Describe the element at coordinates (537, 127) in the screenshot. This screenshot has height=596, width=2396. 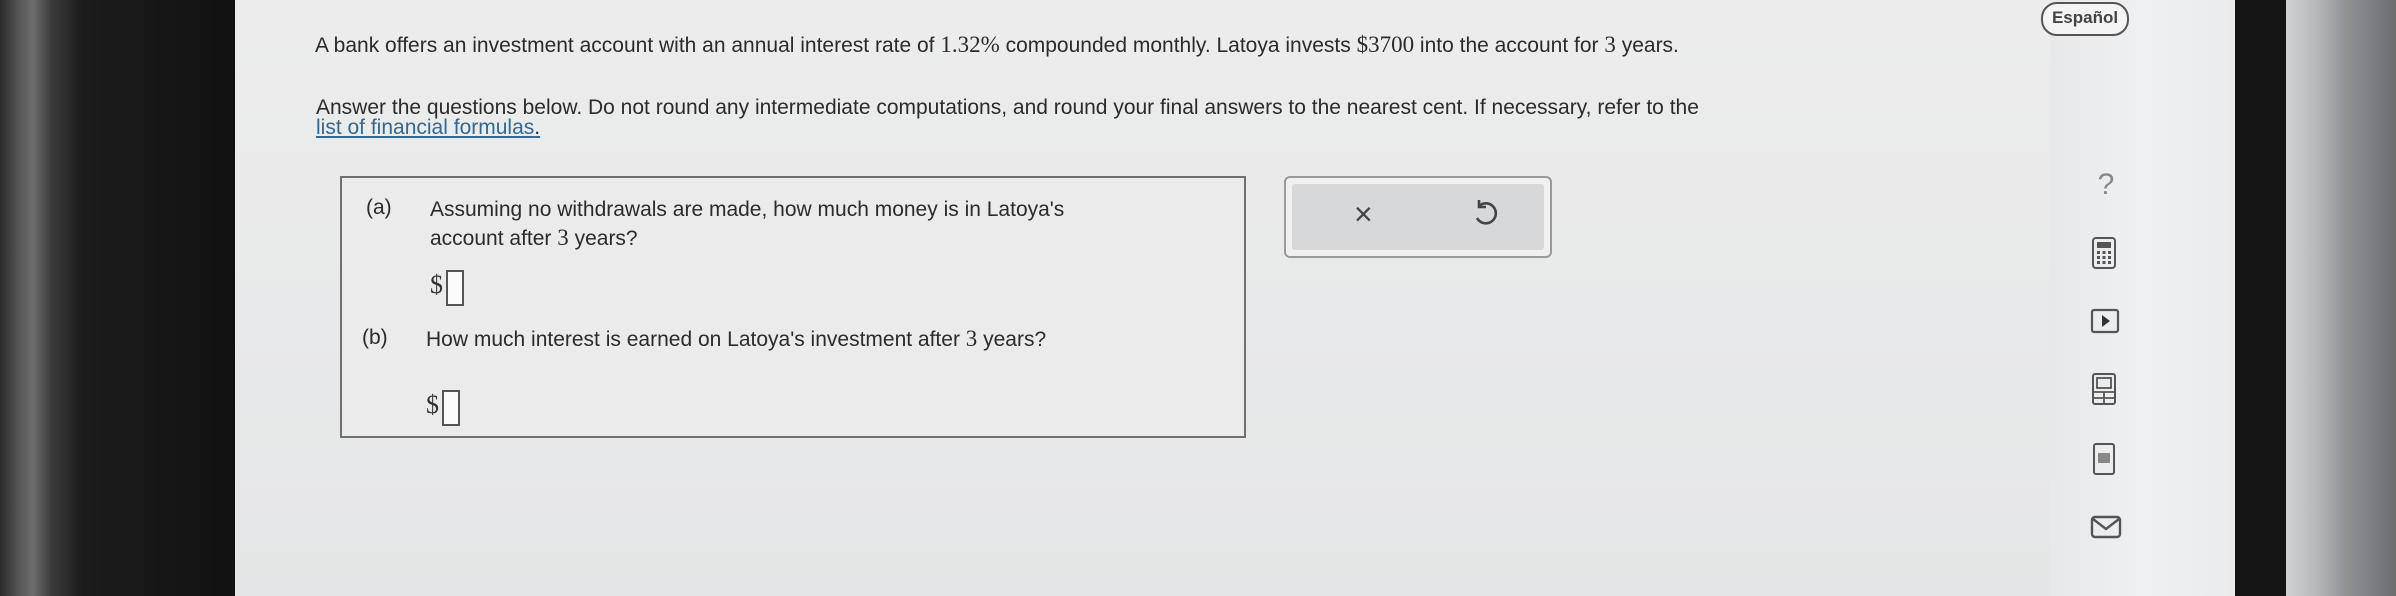
I see `link-period: .` at that location.